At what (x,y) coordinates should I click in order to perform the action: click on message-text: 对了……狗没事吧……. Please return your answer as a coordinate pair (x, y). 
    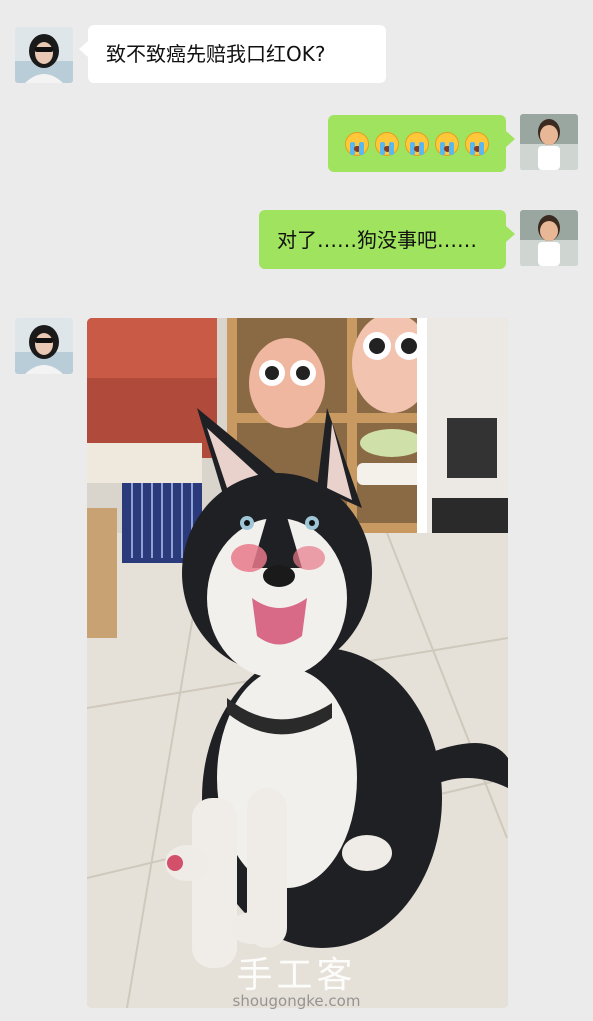
    Looking at the image, I should click on (377, 239).